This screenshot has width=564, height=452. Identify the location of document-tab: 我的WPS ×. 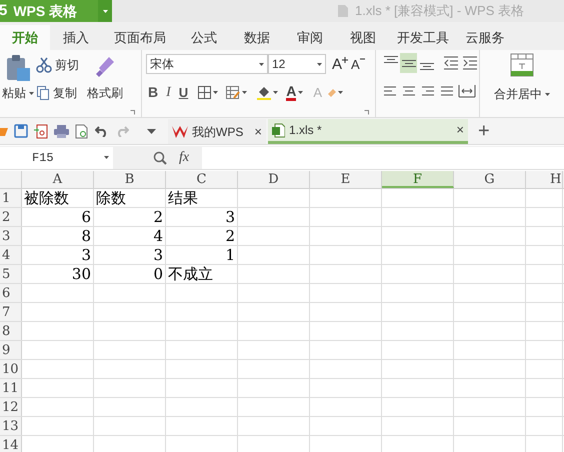
(217, 131).